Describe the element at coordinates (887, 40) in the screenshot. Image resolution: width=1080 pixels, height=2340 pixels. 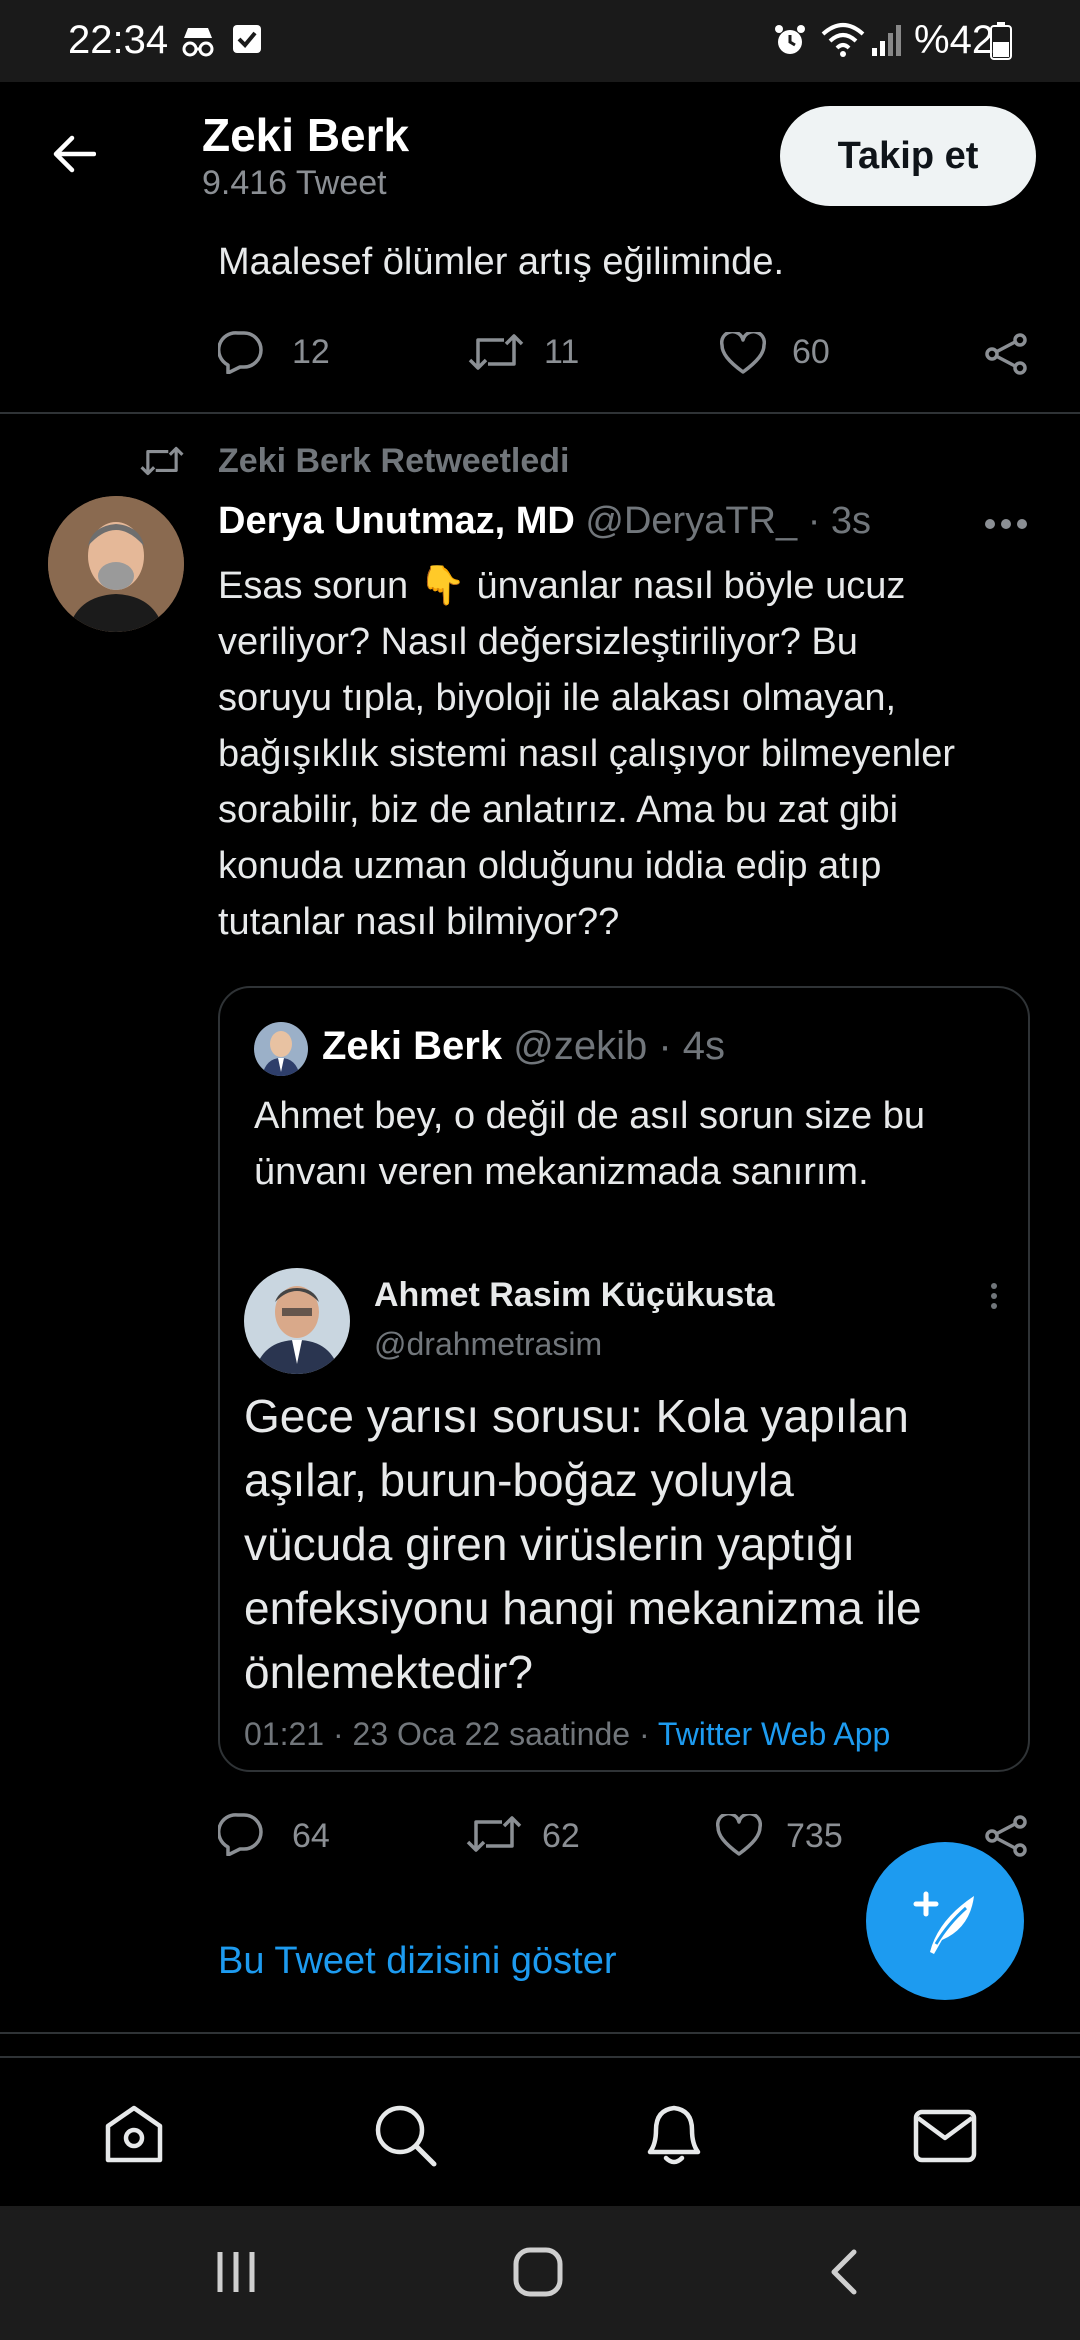
I see `signal-icon` at that location.